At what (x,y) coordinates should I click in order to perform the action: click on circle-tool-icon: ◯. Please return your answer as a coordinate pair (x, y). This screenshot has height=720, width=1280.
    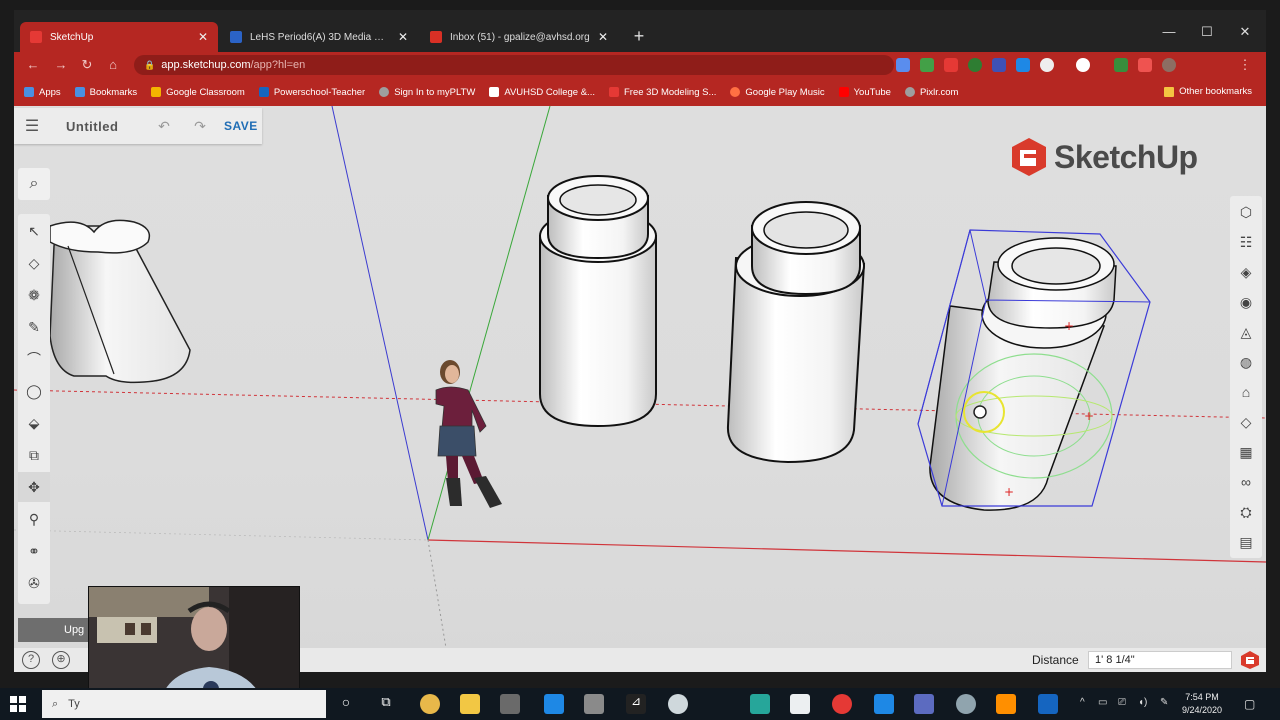
    Looking at the image, I should click on (34, 391).